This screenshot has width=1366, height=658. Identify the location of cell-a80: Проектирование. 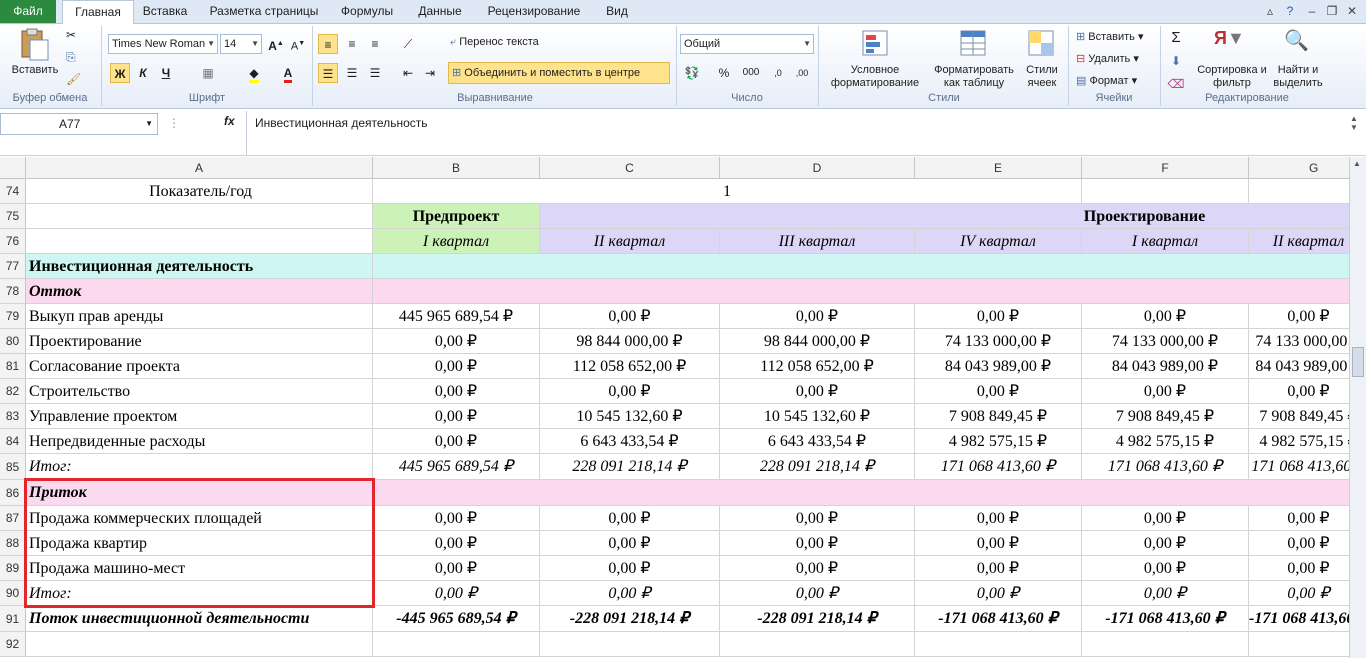
(199, 341).